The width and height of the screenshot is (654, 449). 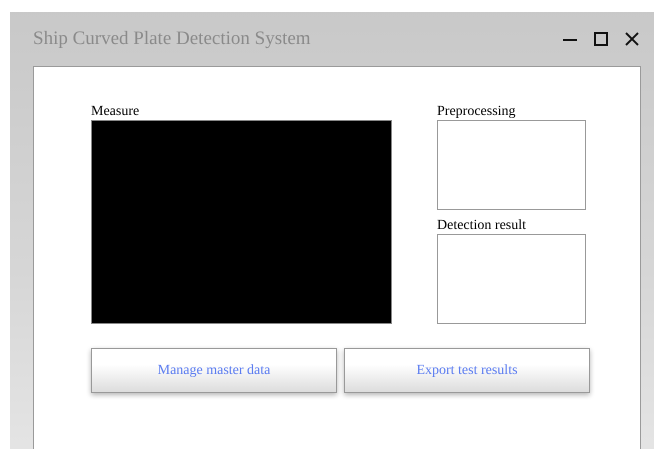 What do you see at coordinates (632, 39) in the screenshot?
I see `close-icon` at bounding box center [632, 39].